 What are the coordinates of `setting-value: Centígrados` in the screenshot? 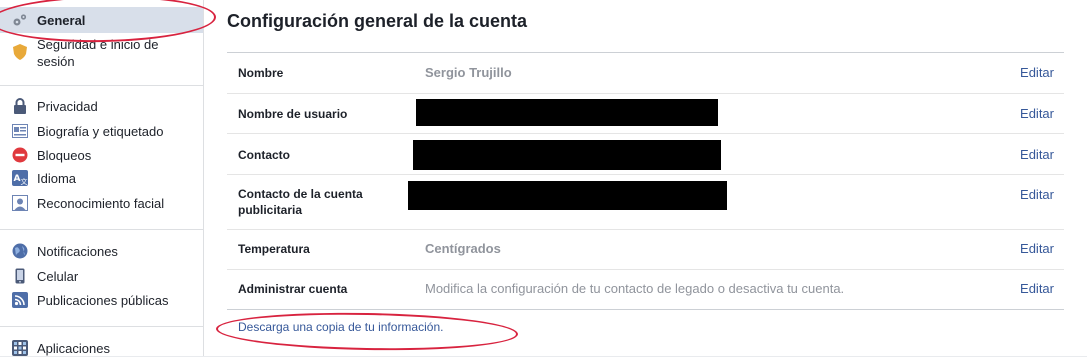 It's located at (463, 248).